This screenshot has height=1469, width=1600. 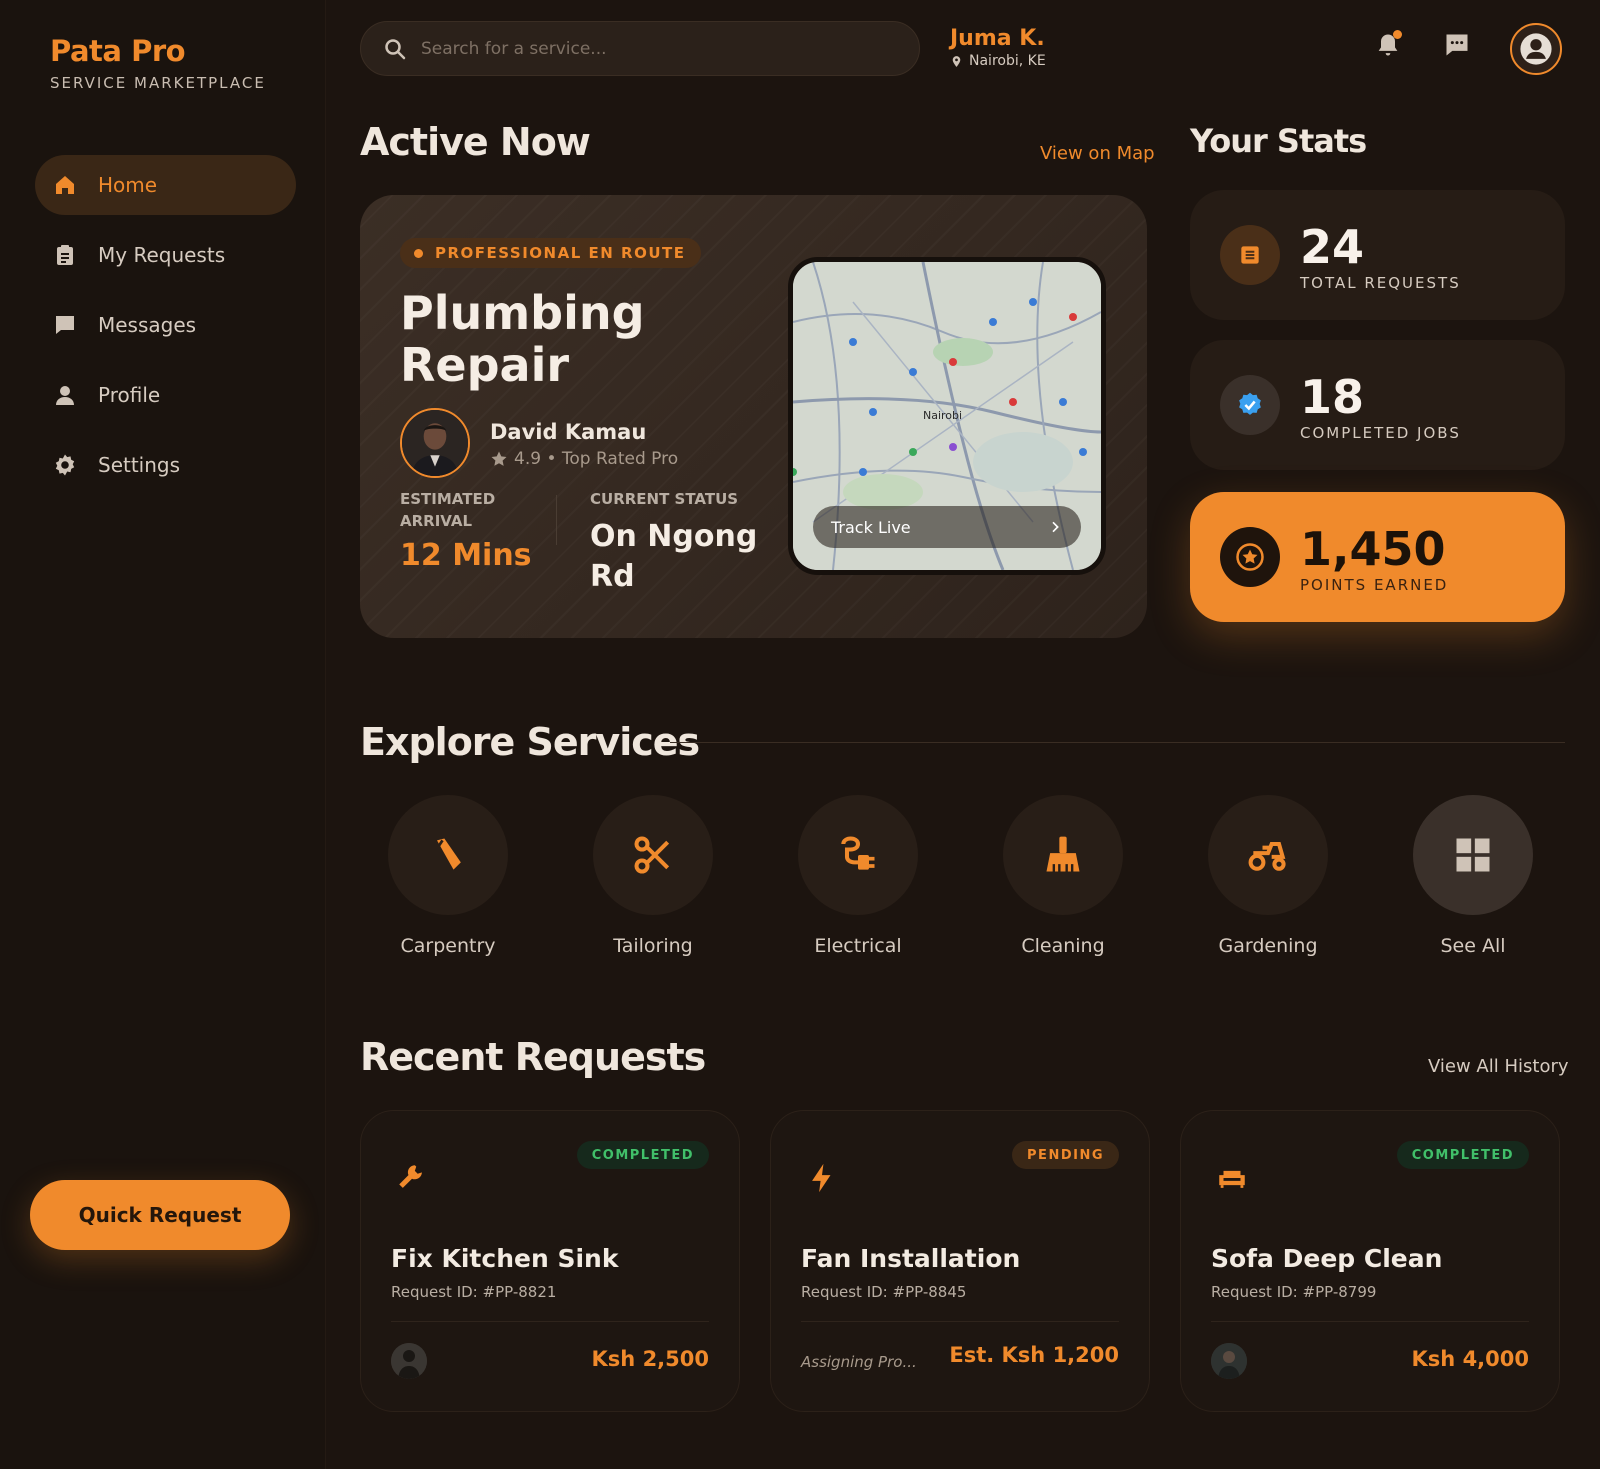 I want to click on person-icon, so click(x=65, y=395).